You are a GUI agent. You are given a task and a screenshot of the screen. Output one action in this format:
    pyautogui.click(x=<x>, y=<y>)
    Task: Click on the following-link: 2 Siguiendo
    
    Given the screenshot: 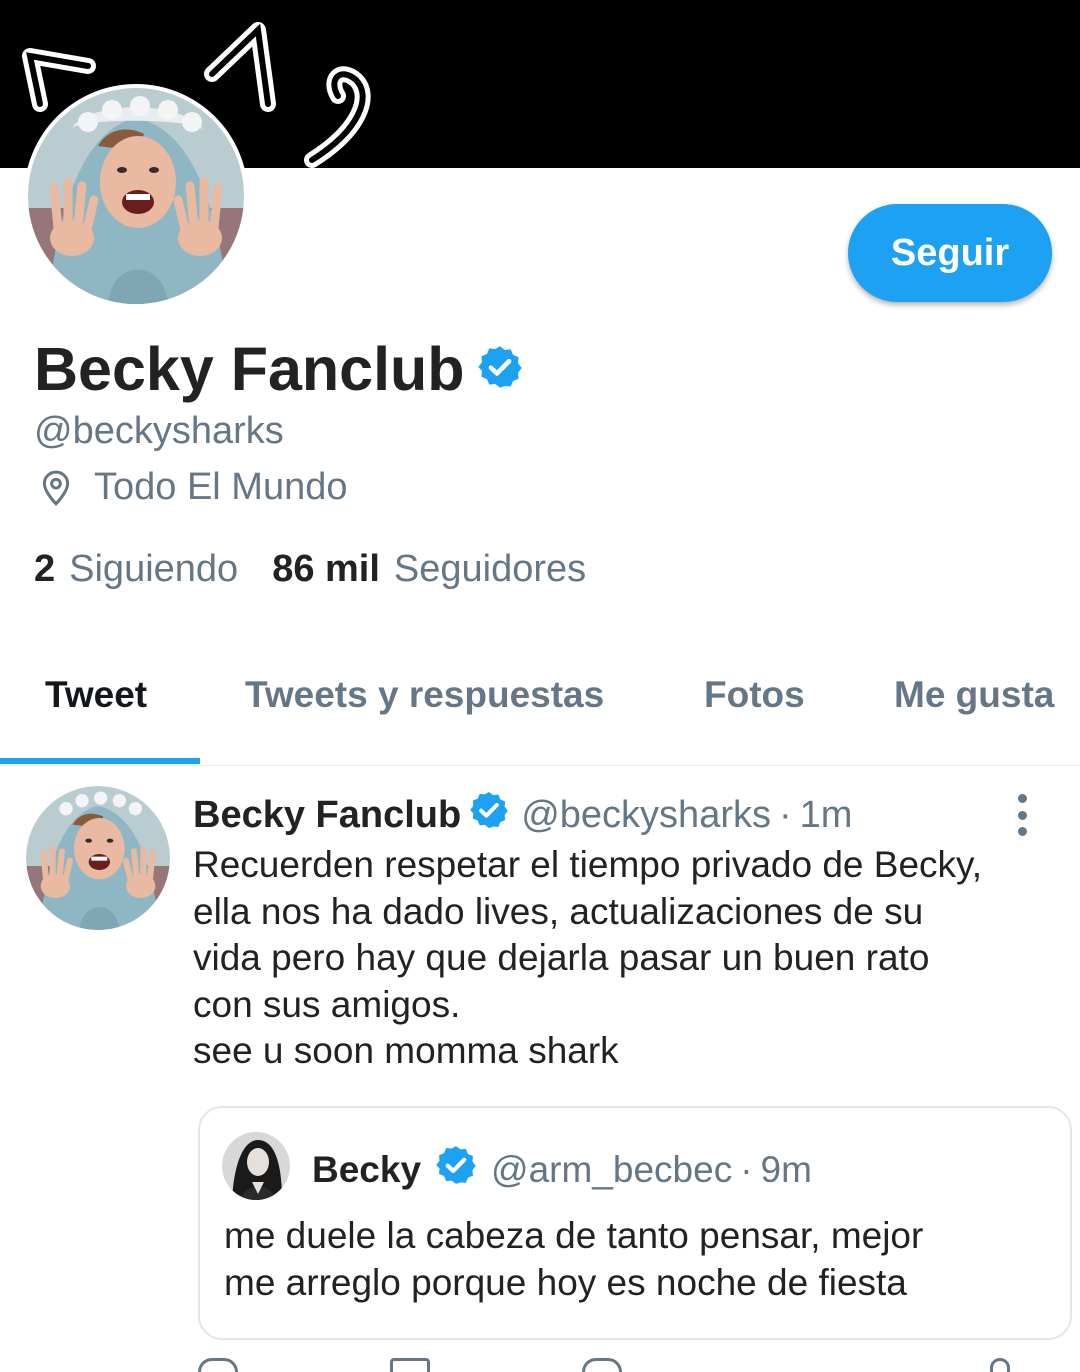 What is the action you would take?
    pyautogui.click(x=136, y=569)
    